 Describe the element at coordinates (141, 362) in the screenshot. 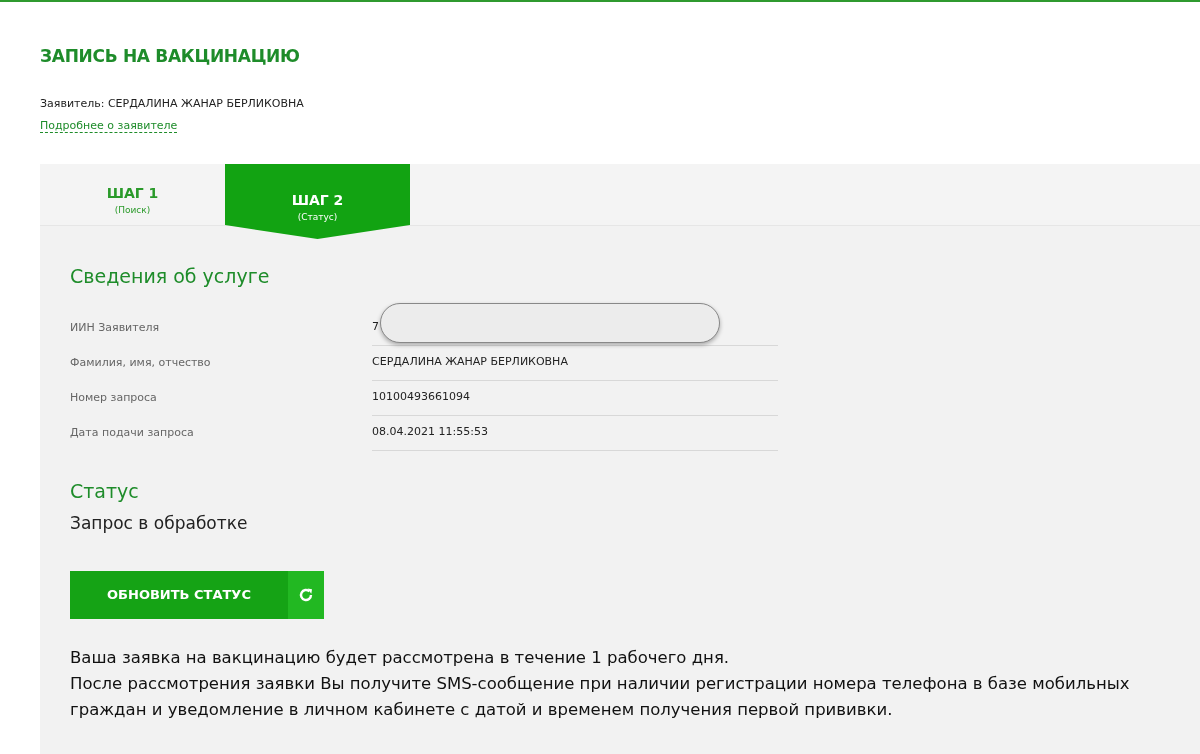

I see `field-label: Фамилия, имя, отчество` at that location.